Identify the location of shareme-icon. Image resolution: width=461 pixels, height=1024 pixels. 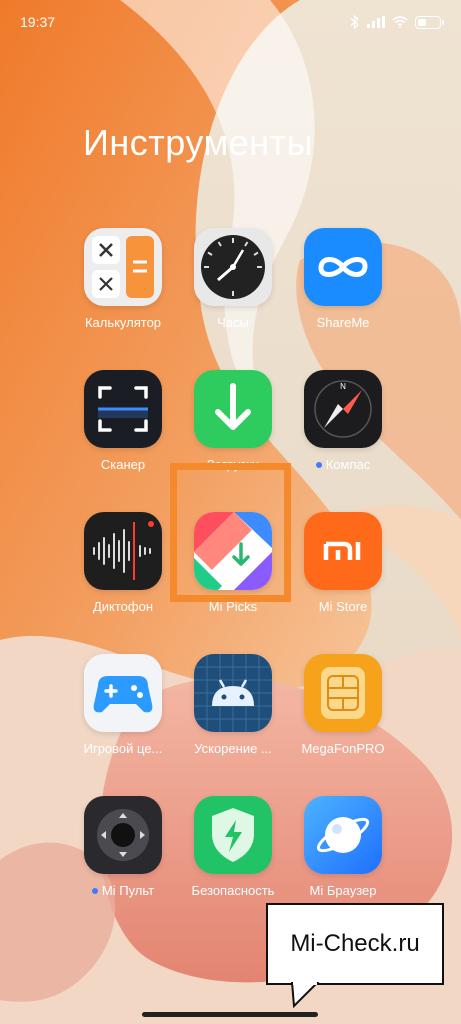
(343, 267).